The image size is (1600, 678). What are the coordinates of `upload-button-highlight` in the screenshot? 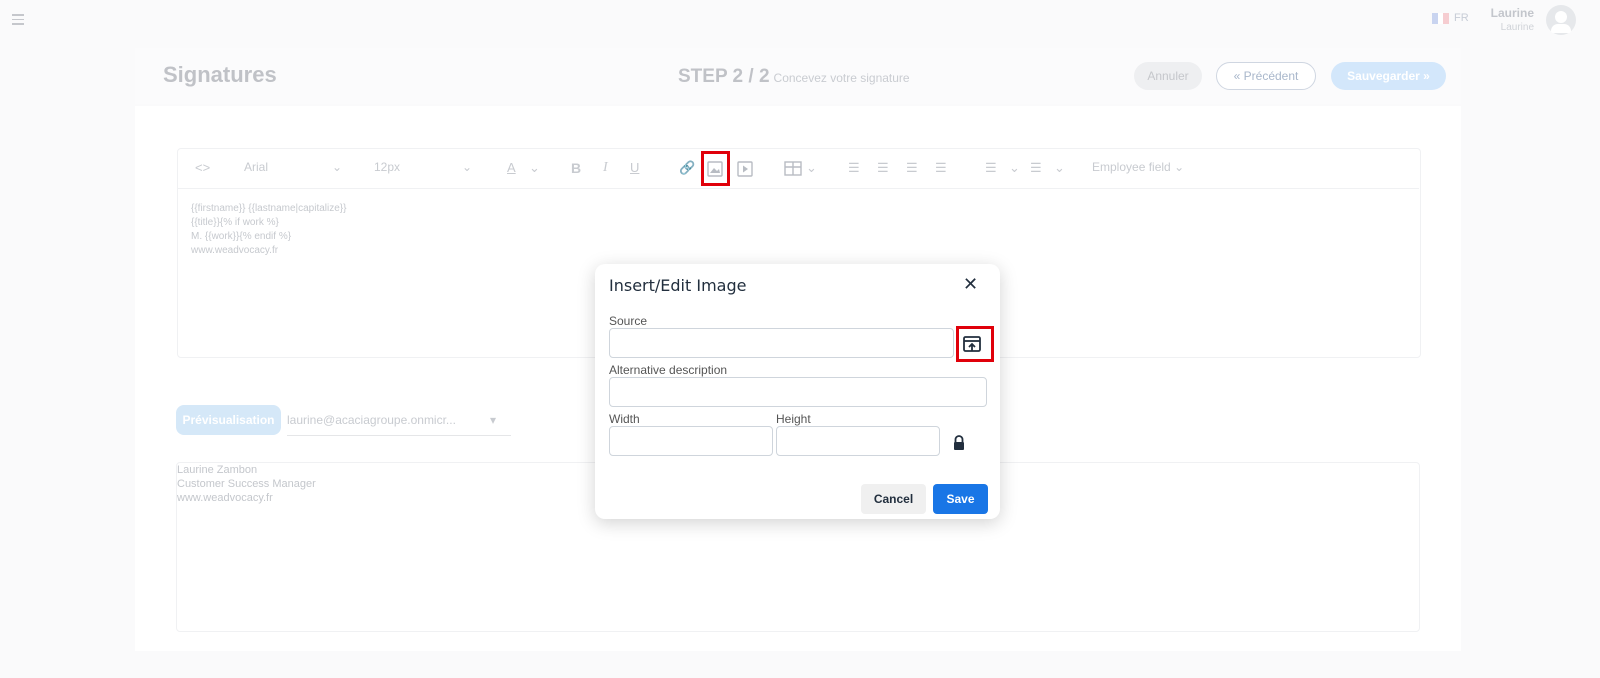 It's located at (975, 344).